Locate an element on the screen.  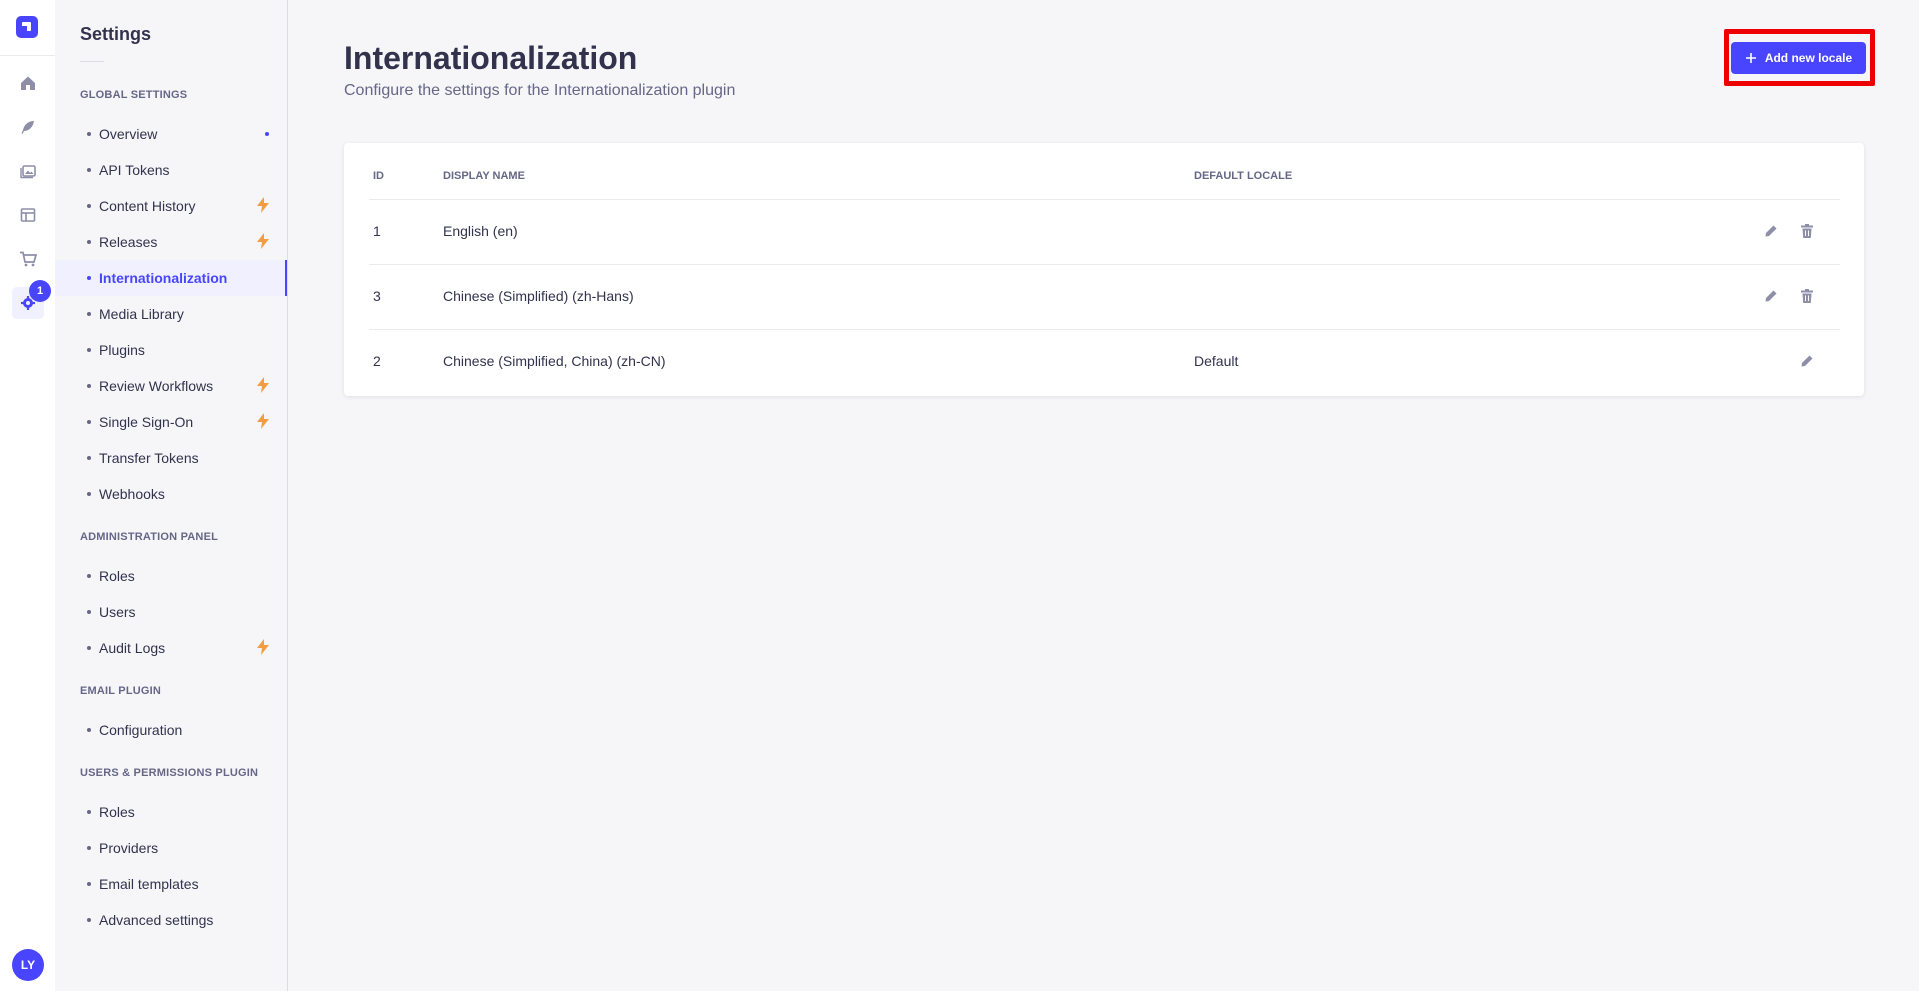
sidebar-item-advanced-settings: Advanced settings is located at coordinates (171, 920).